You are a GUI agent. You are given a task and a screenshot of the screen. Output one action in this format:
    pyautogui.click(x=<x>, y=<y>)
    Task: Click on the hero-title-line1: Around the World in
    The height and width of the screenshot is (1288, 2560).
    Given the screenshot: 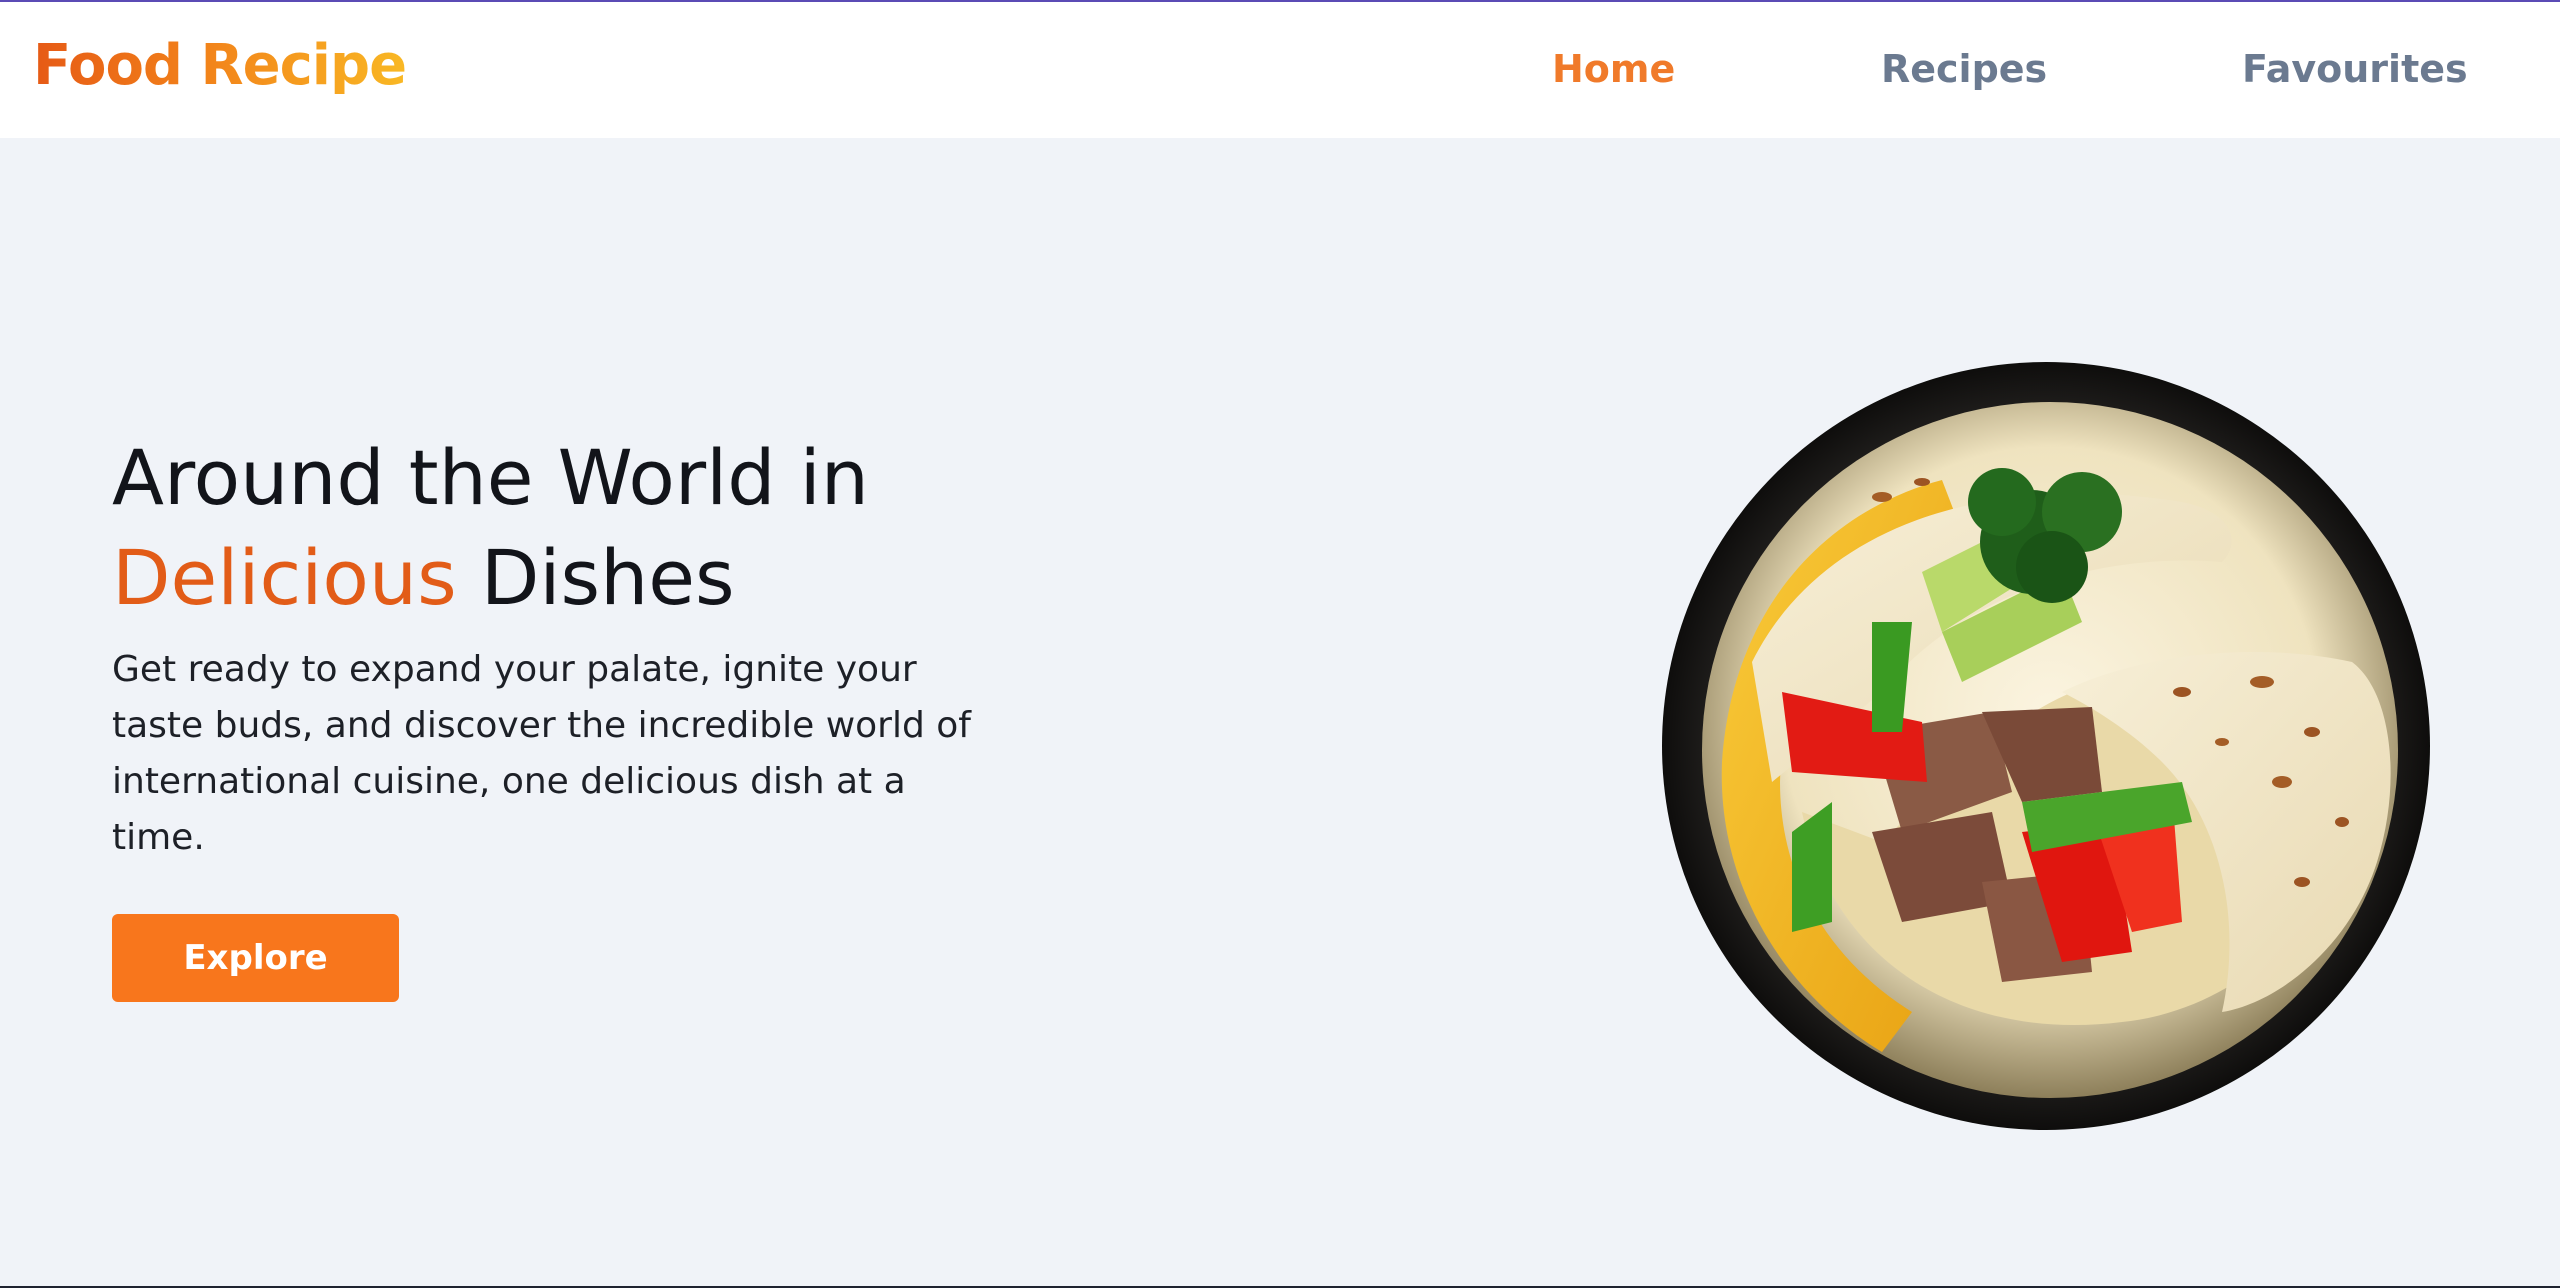 What is the action you would take?
    pyautogui.click(x=490, y=477)
    